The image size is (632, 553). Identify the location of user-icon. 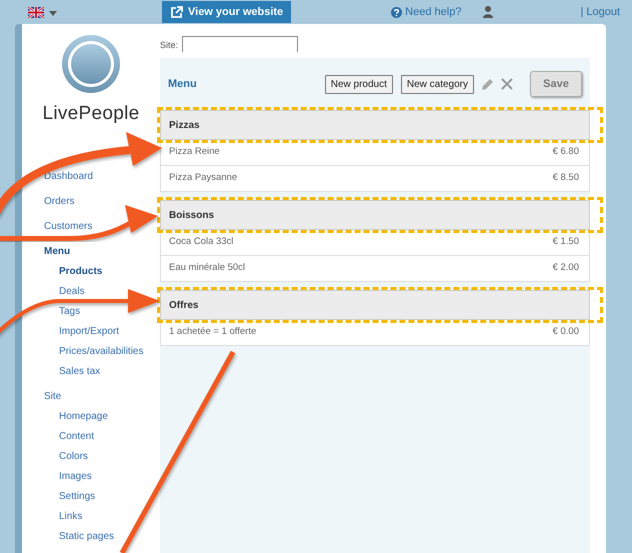
(488, 12).